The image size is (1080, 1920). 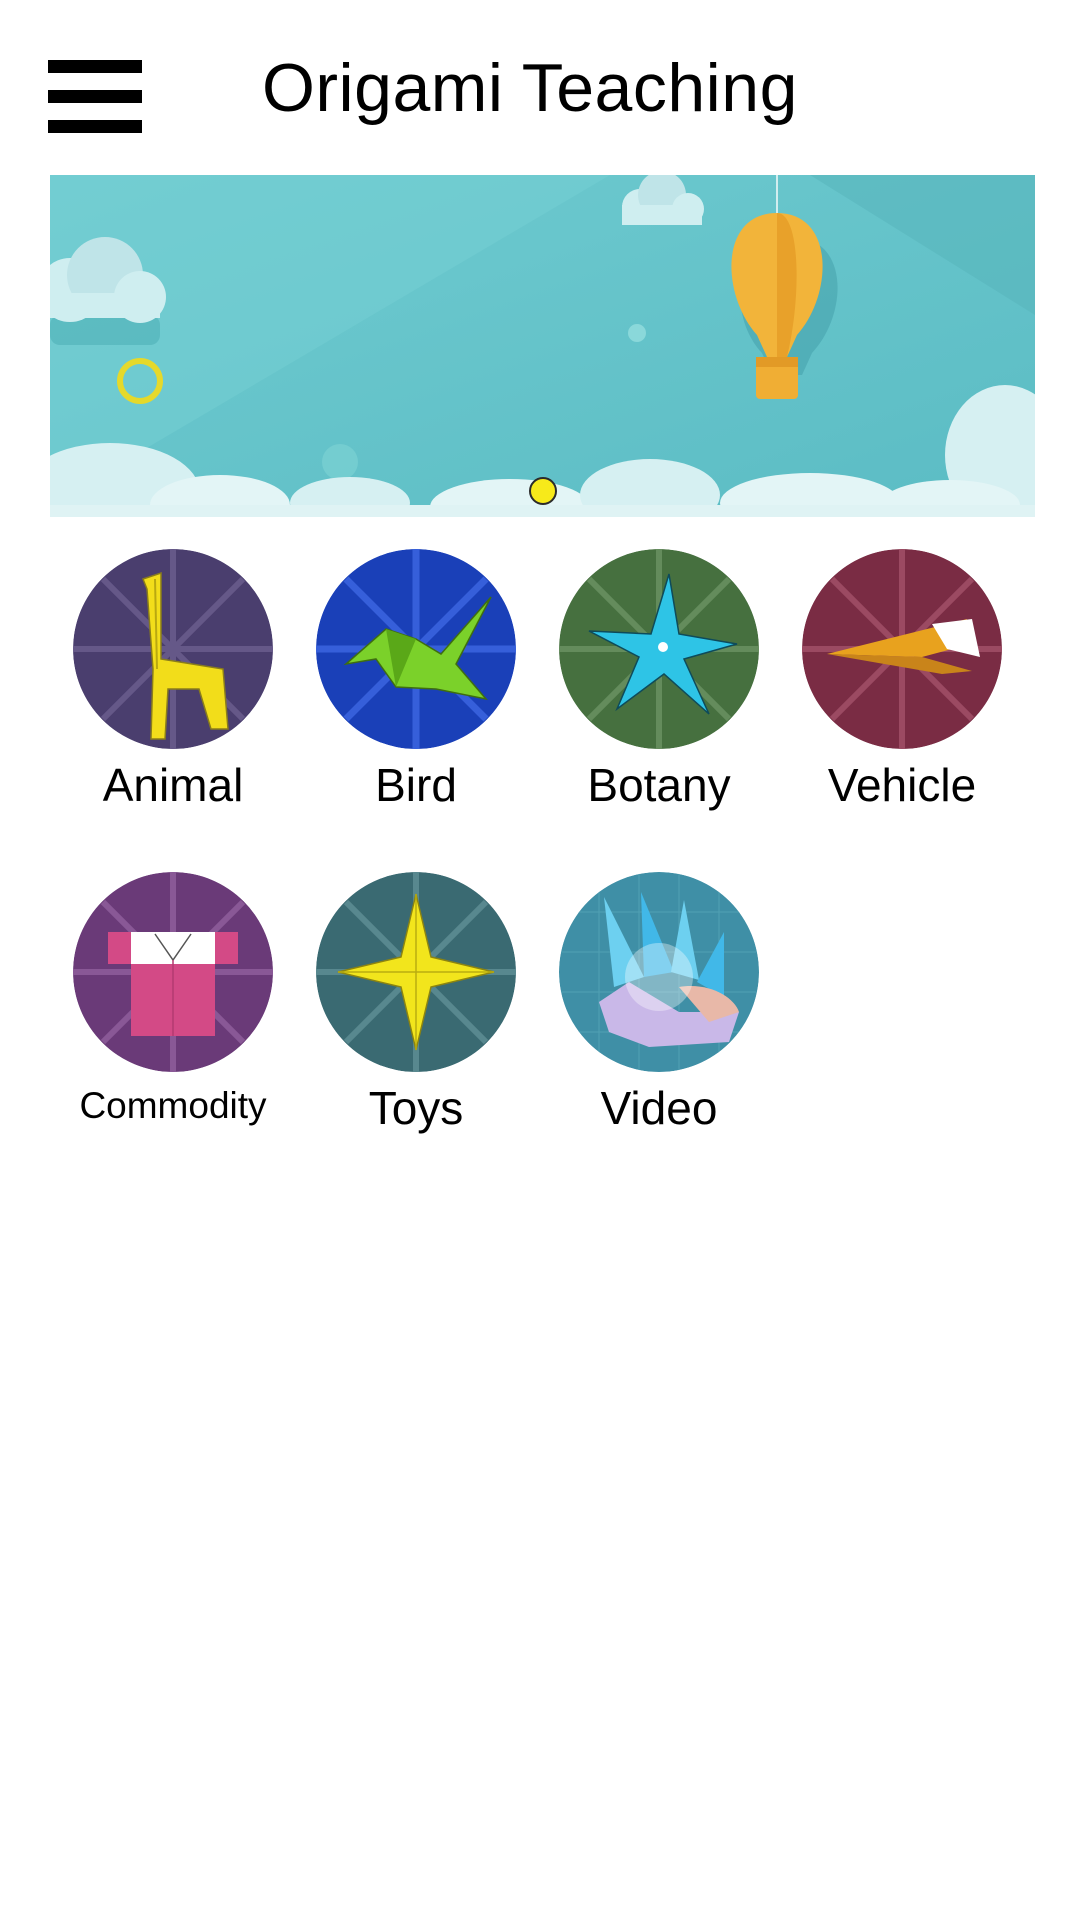 What do you see at coordinates (173, 649) in the screenshot?
I see `giraffe-origami-icon` at bounding box center [173, 649].